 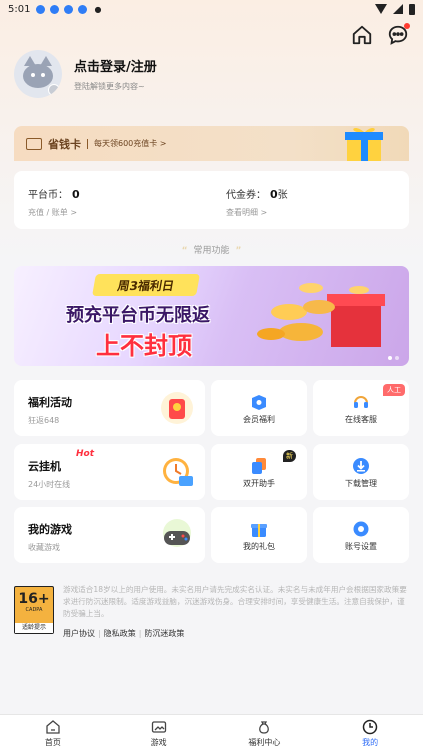 What do you see at coordinates (264, 727) in the screenshot?
I see `money-bag-icon` at bounding box center [264, 727].